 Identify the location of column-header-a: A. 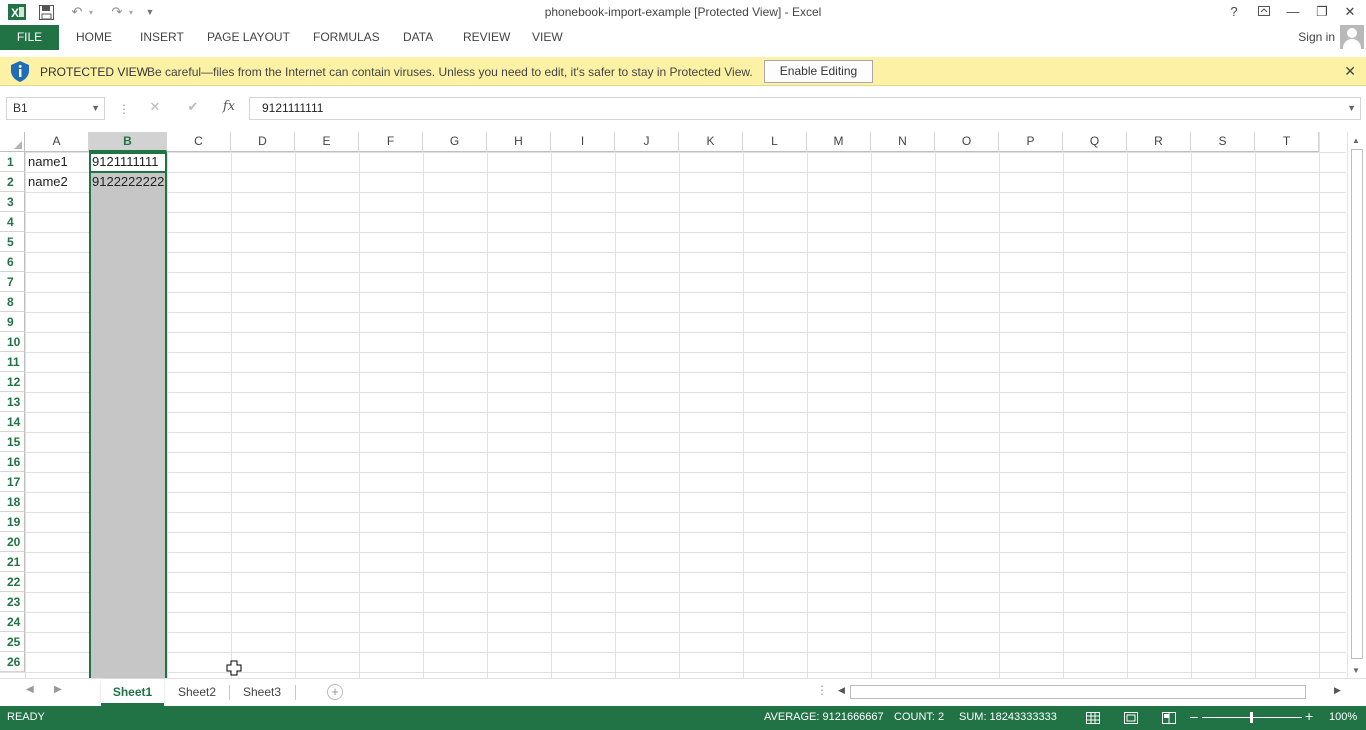
(57, 142).